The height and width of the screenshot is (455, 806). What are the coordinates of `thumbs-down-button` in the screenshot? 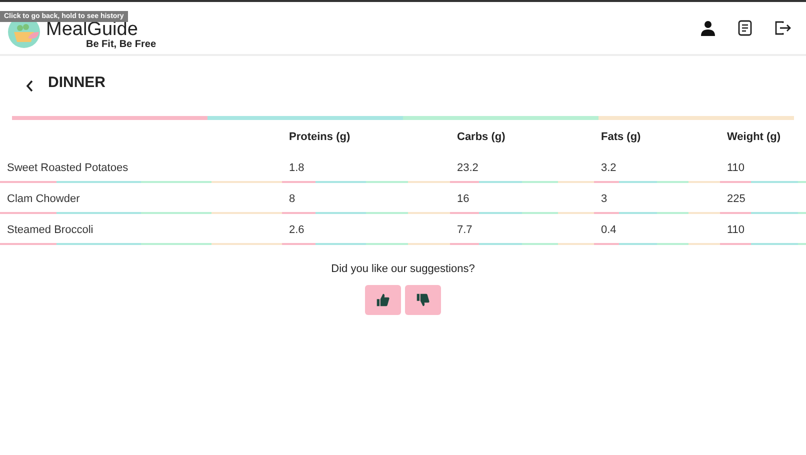 It's located at (423, 300).